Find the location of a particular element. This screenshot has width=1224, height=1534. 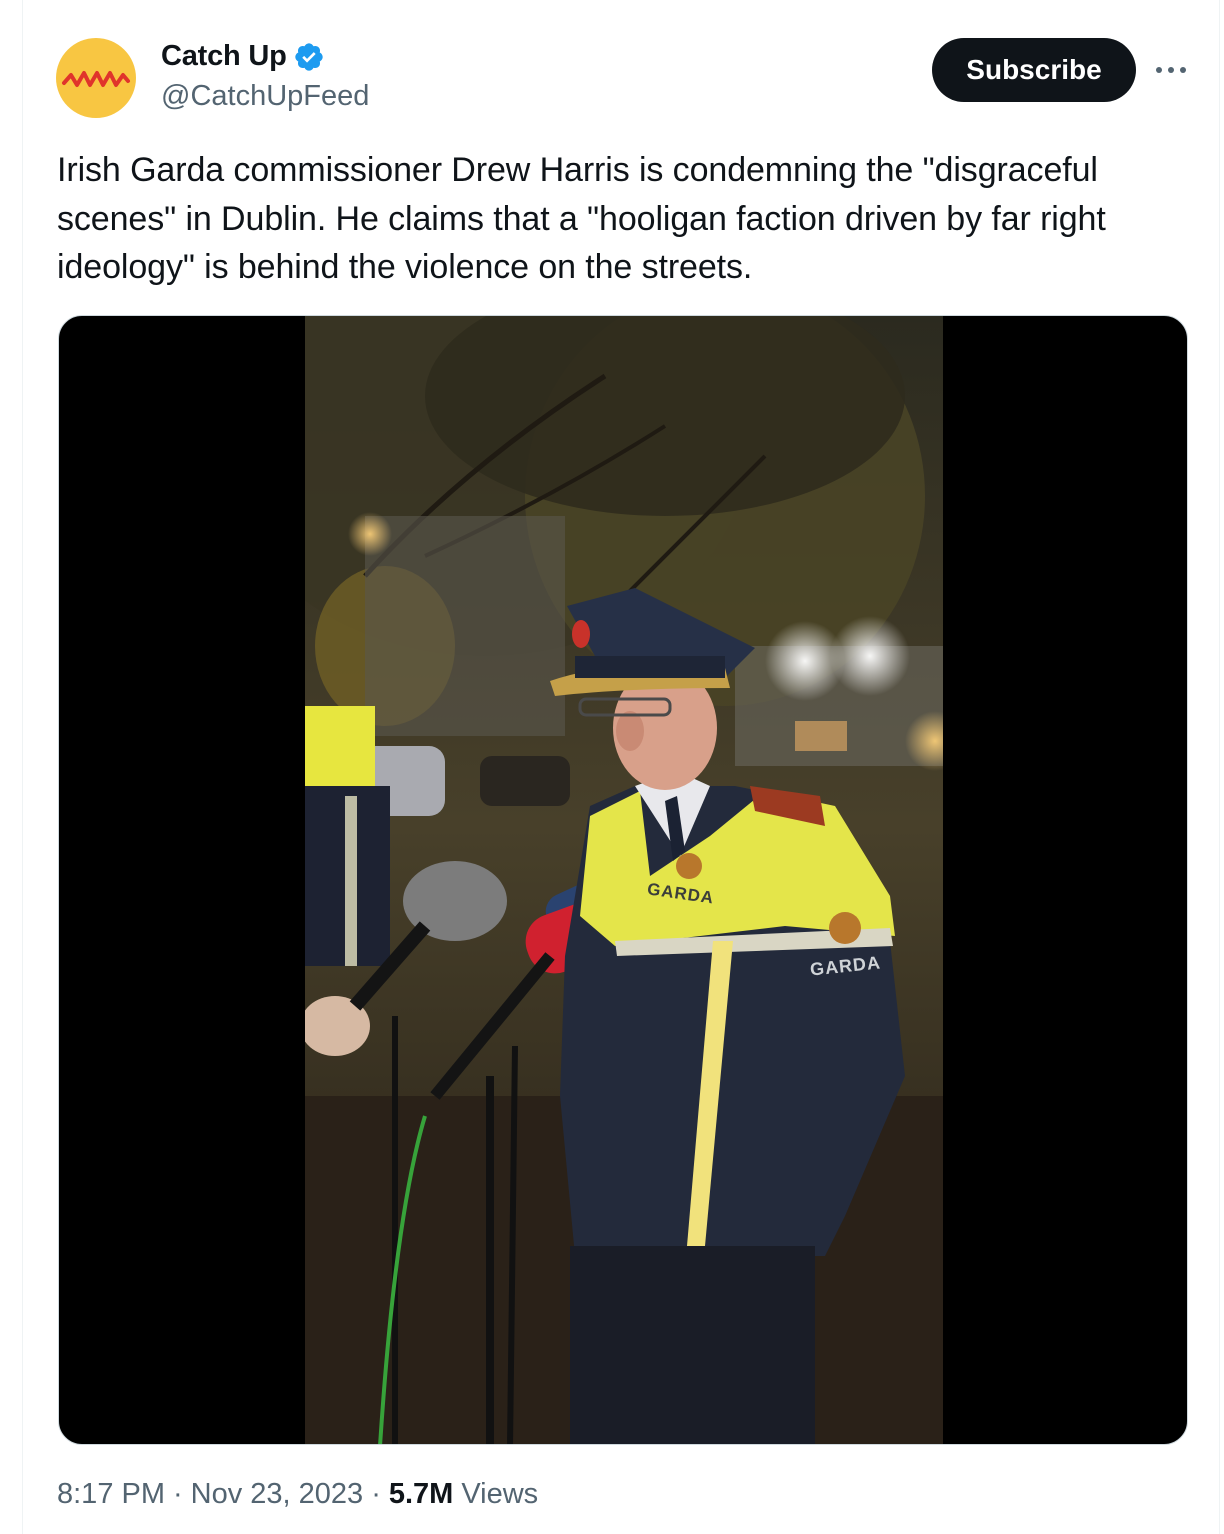

name-row: Catch Up is located at coordinates (243, 56).